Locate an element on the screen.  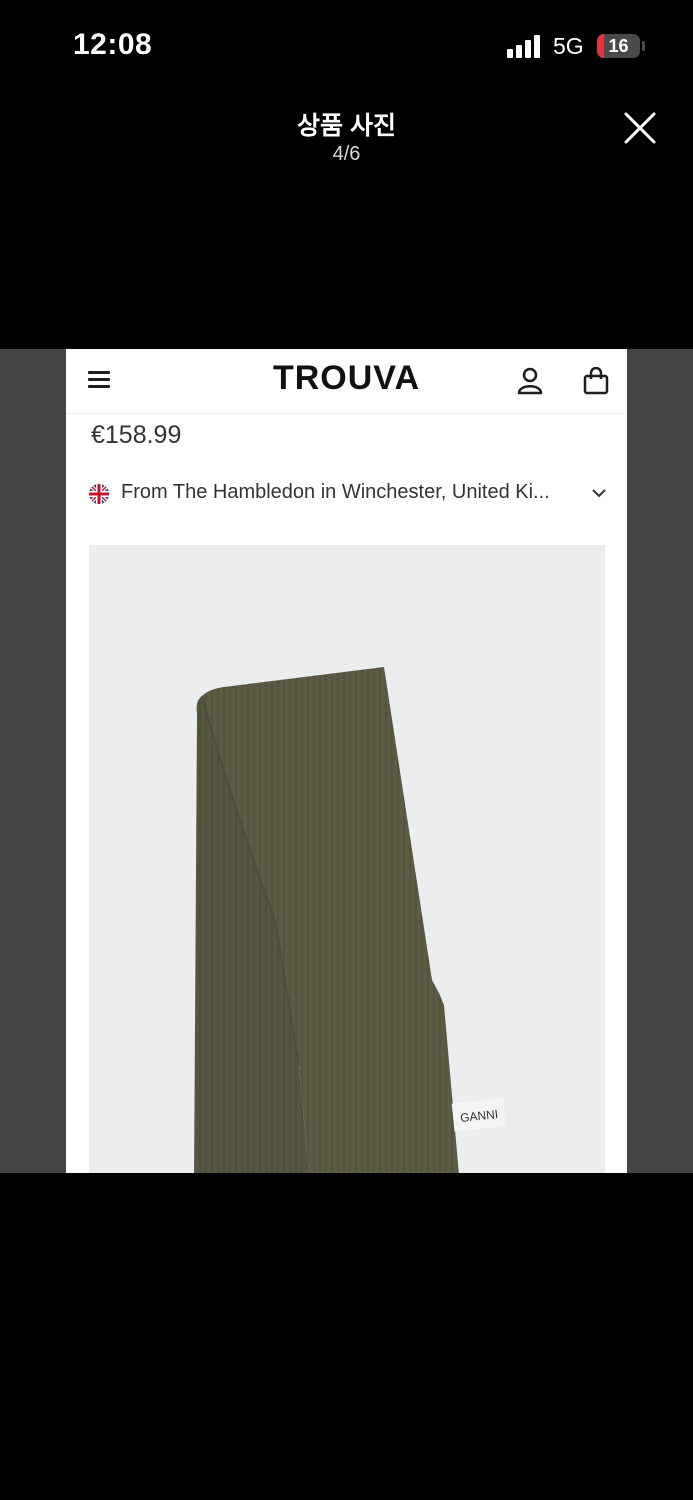
uk-flag-icon is located at coordinates (99, 494).